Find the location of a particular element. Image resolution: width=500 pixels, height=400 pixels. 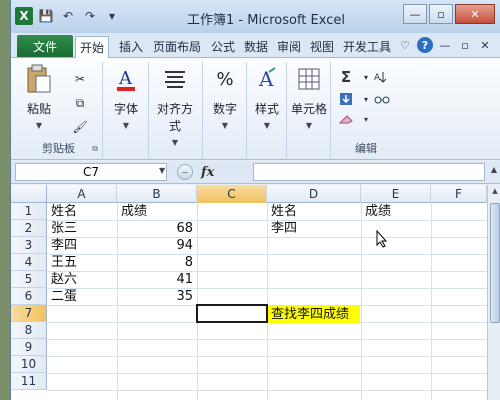

cell-a1: 姓名 is located at coordinates (82, 211).